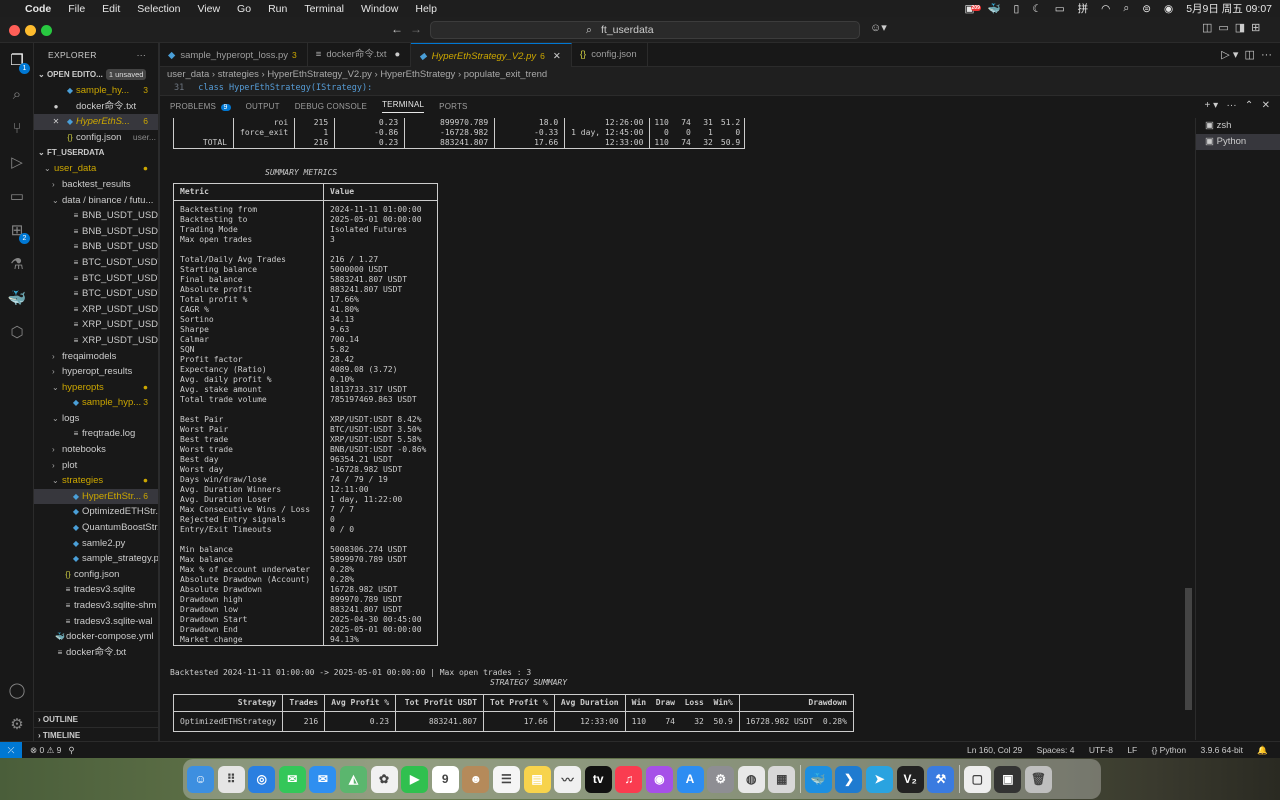  What do you see at coordinates (1169, 750) in the screenshot?
I see `language-mode: {} Python` at bounding box center [1169, 750].